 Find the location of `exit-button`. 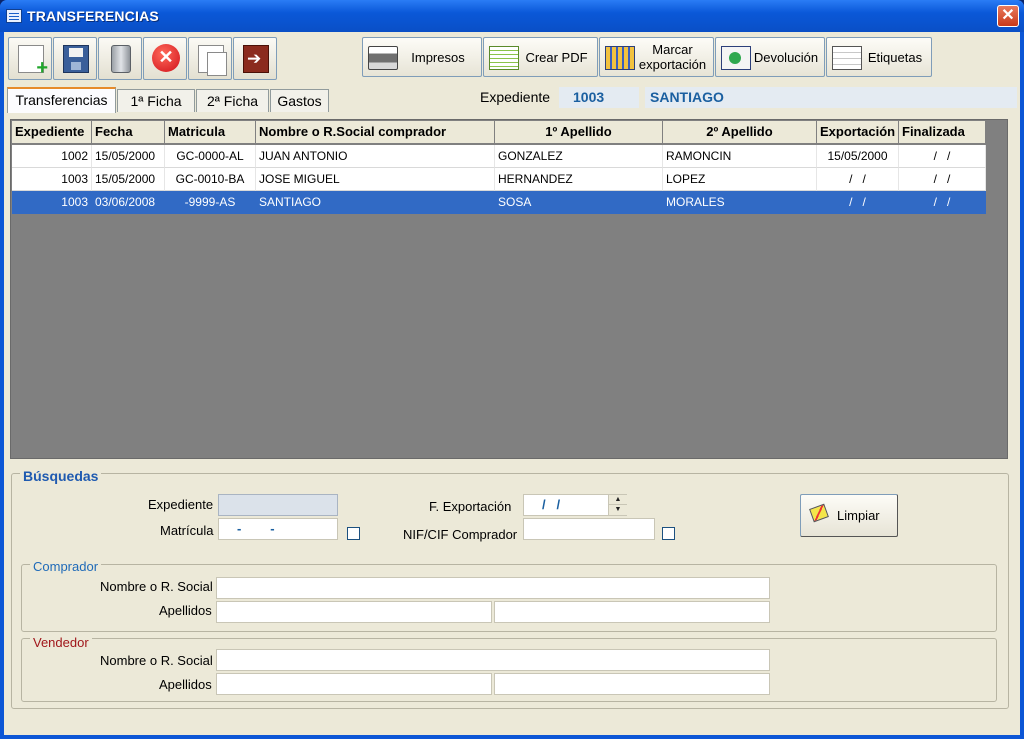

exit-button is located at coordinates (255, 58).